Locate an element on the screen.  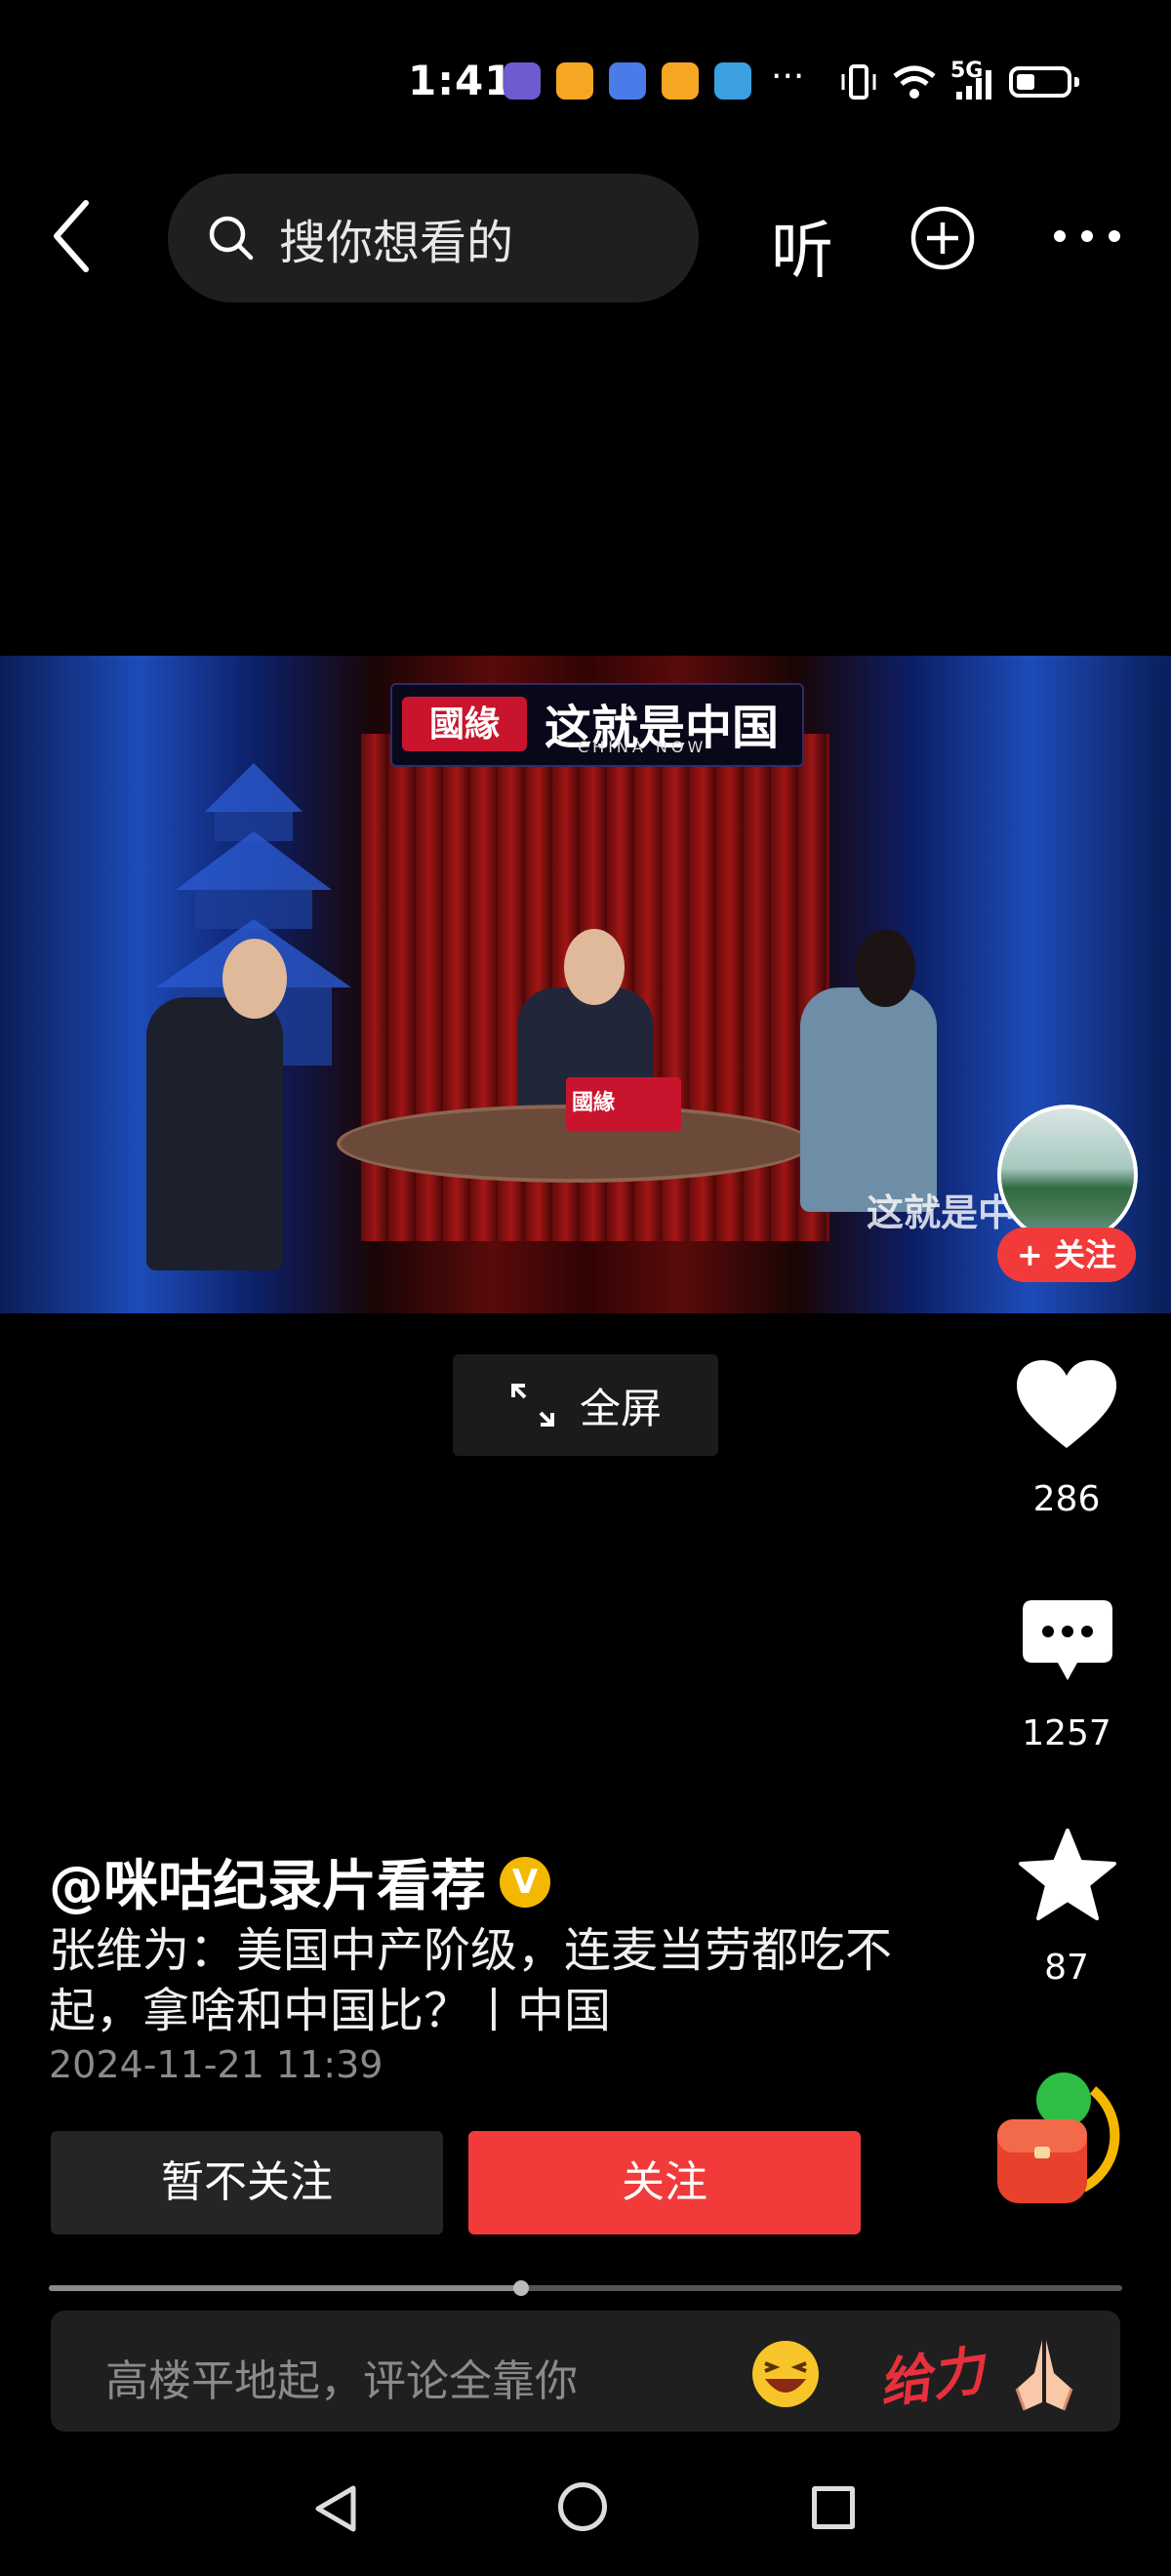
vibrate-icon is located at coordinates (858, 82).